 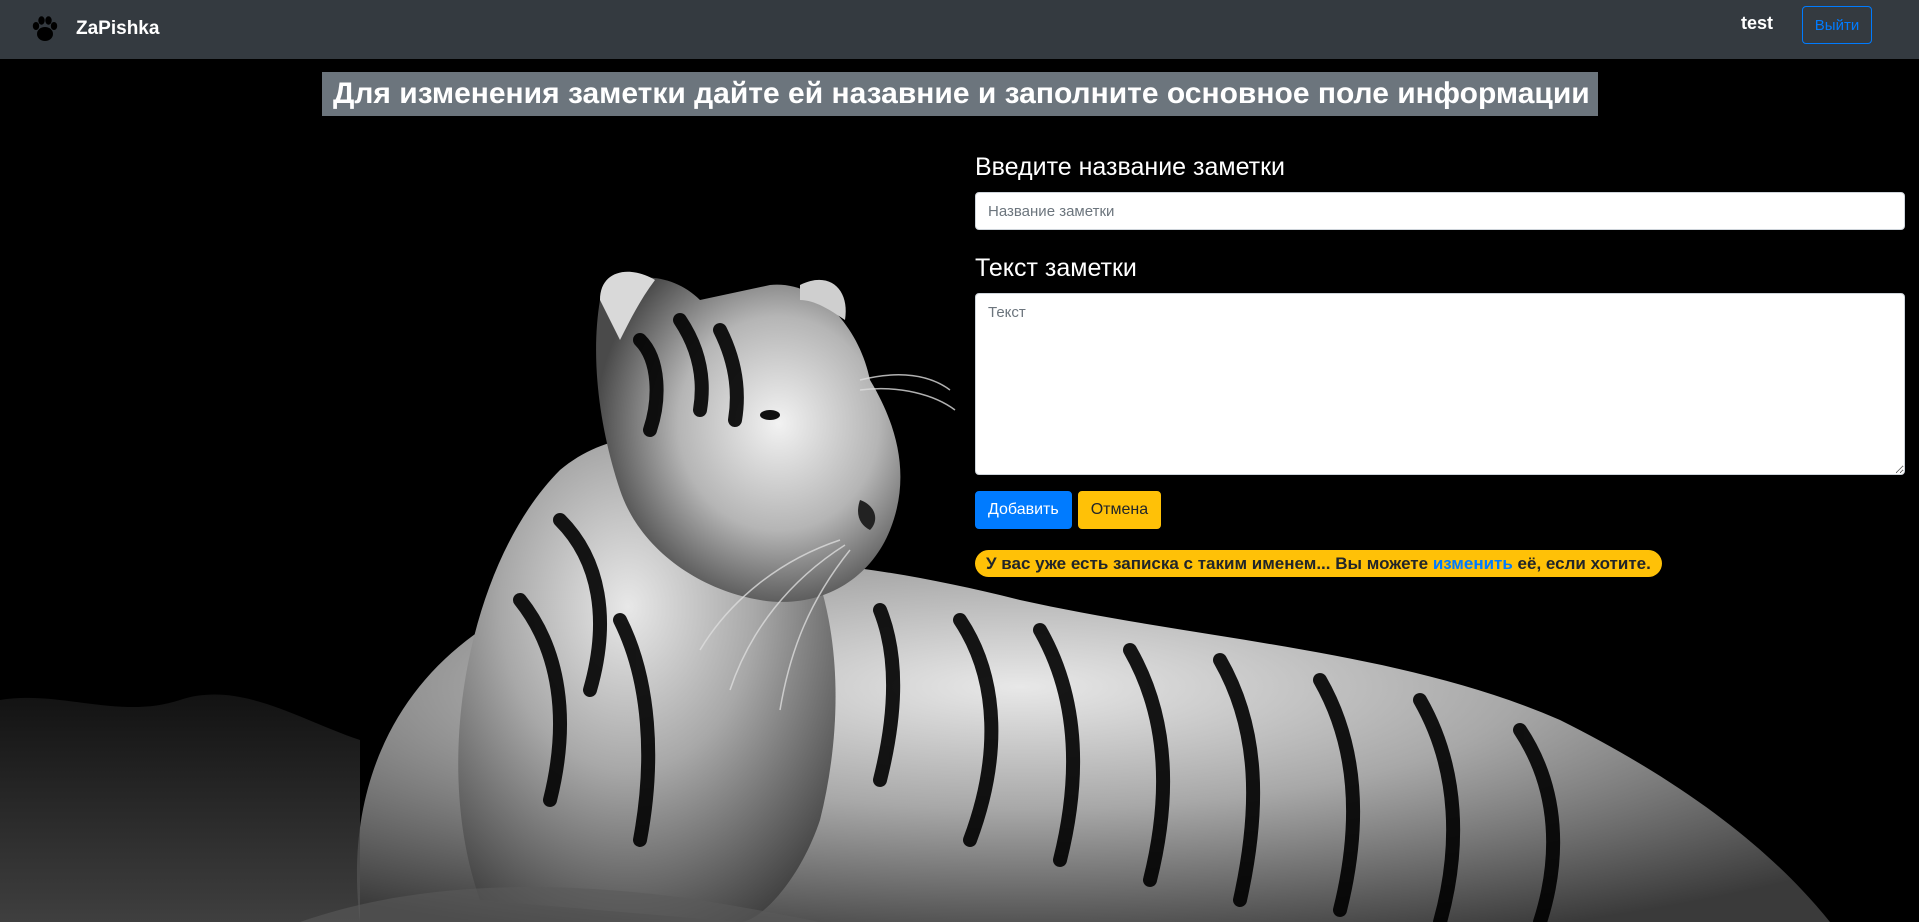 What do you see at coordinates (45, 28) in the screenshot?
I see `paw-icon` at bounding box center [45, 28].